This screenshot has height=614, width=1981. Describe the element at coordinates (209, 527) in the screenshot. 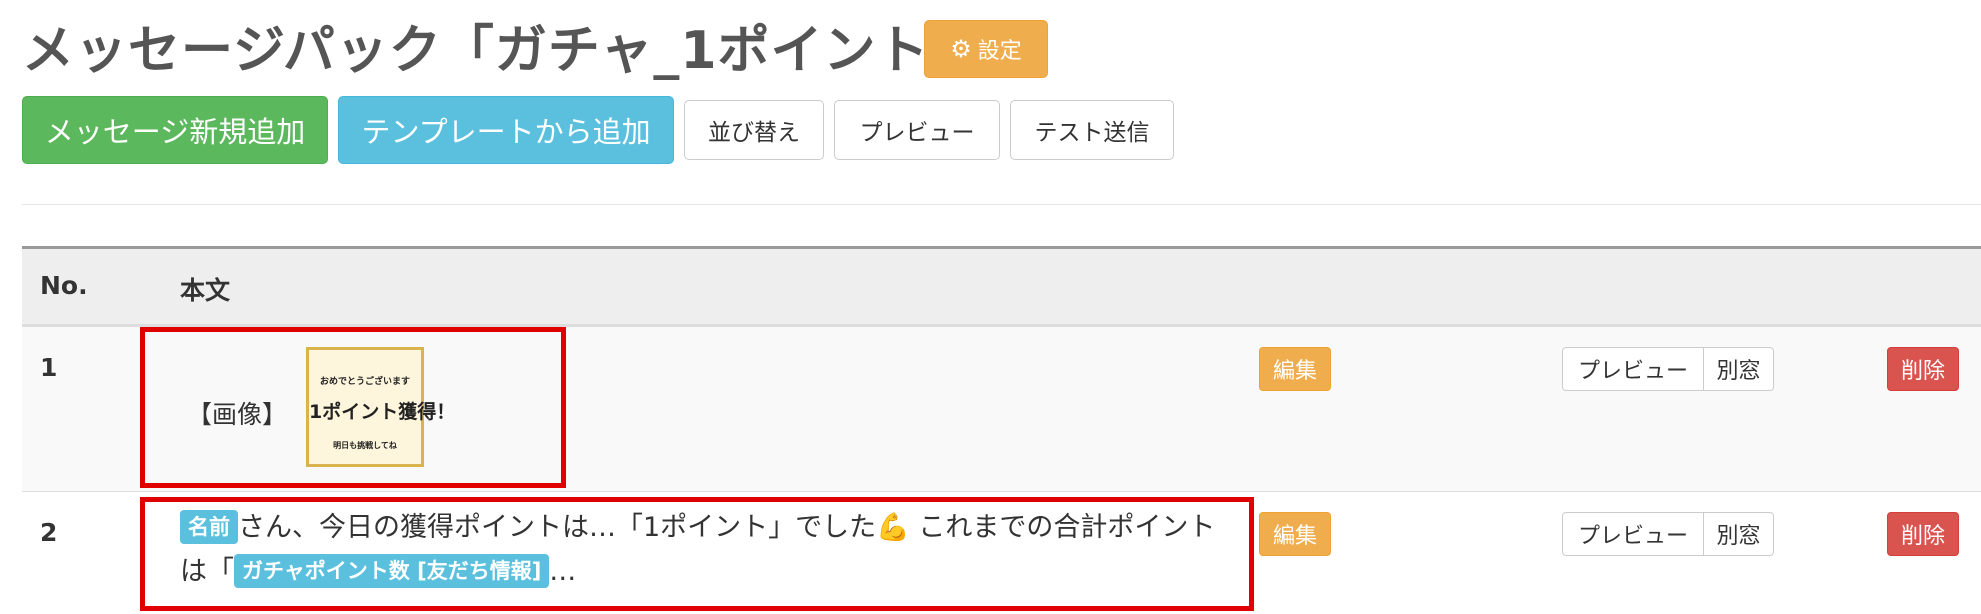

I see `name-variable-tag: 名前` at that location.